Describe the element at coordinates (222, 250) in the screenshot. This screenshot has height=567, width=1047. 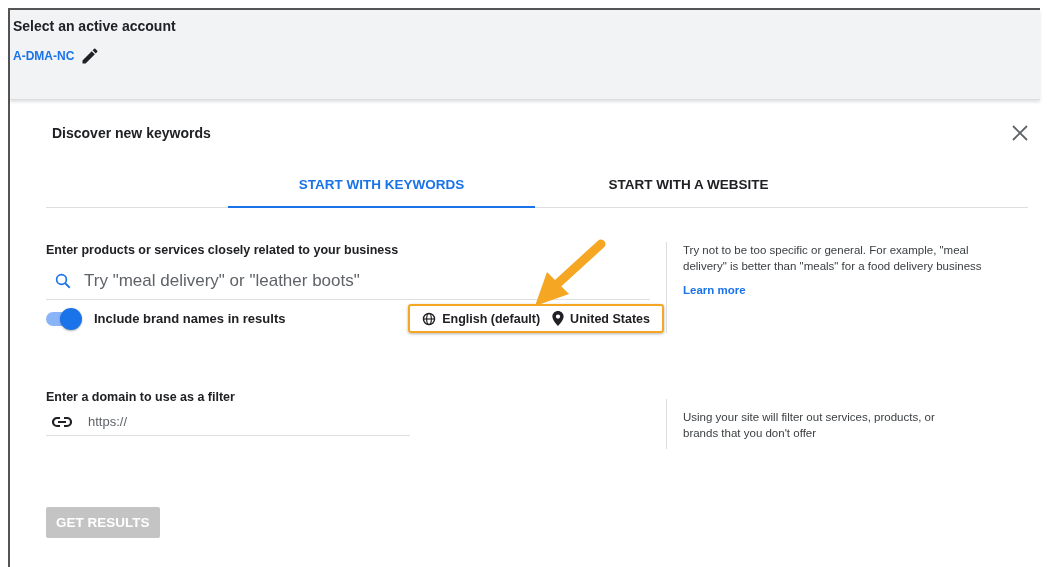
I see `field-label: Enter products or services closely related to your business` at that location.